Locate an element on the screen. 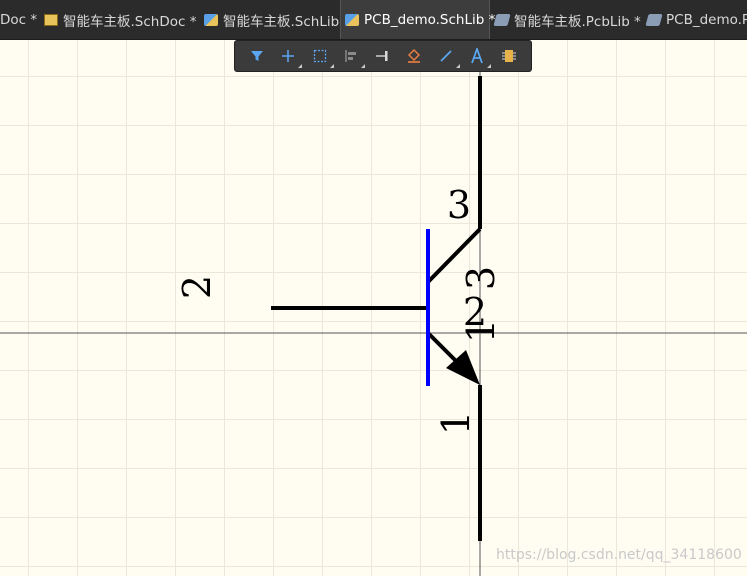 The image size is (747, 576). emitter-inner-label: 1 is located at coordinates (481, 331).